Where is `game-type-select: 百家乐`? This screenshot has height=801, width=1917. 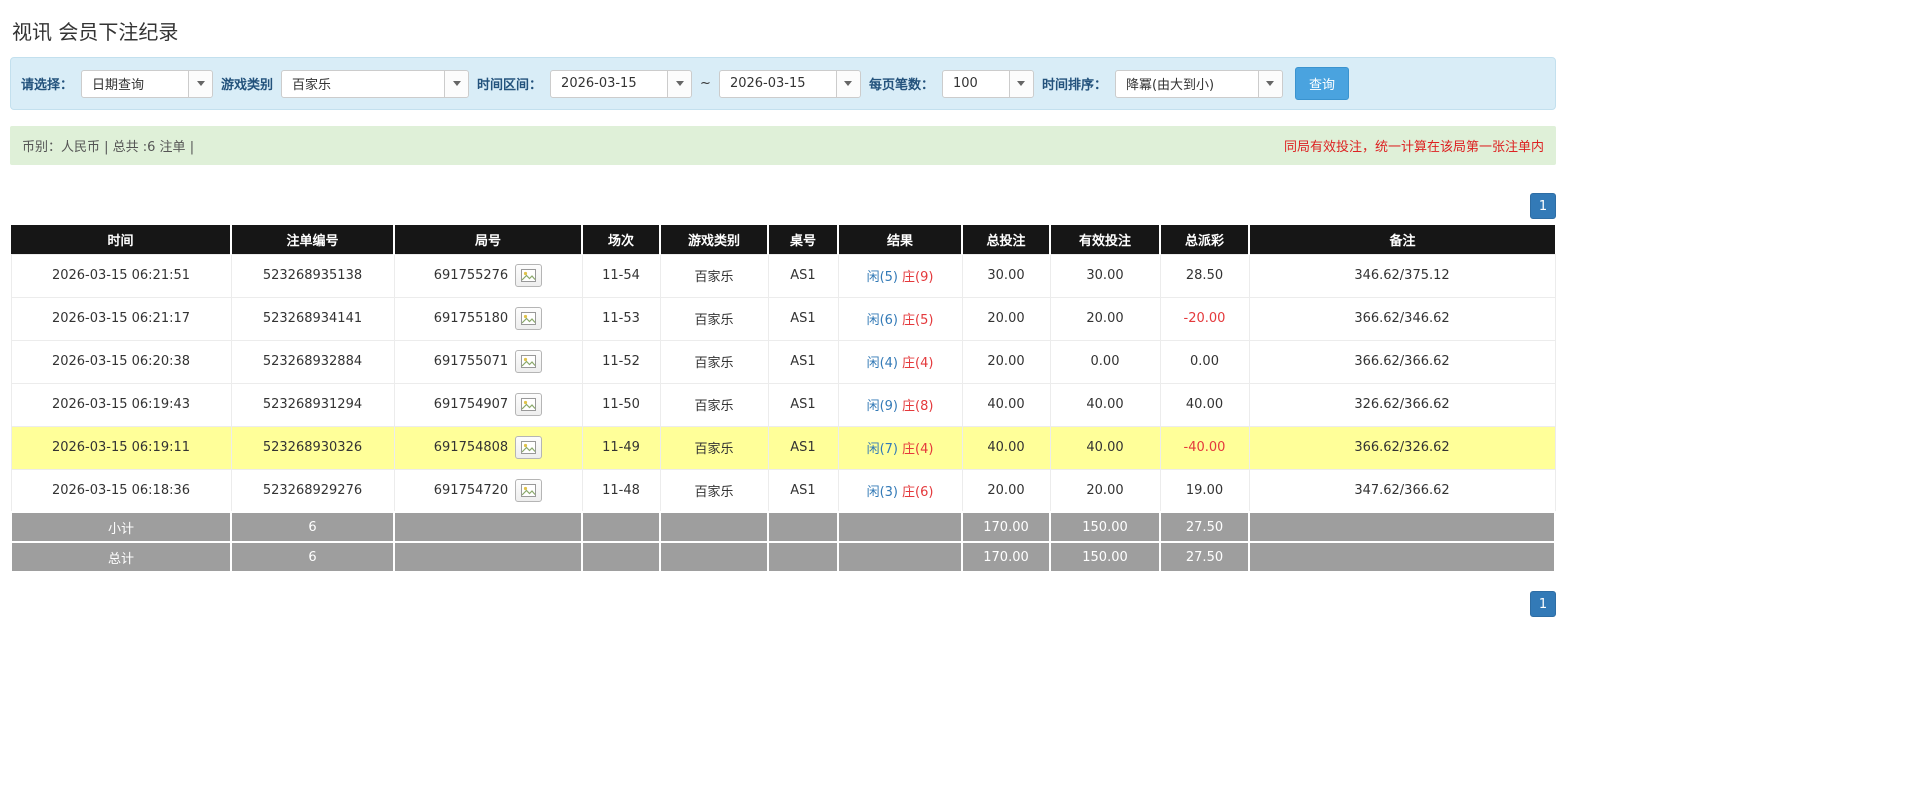
game-type-select: 百家乐 is located at coordinates (375, 83).